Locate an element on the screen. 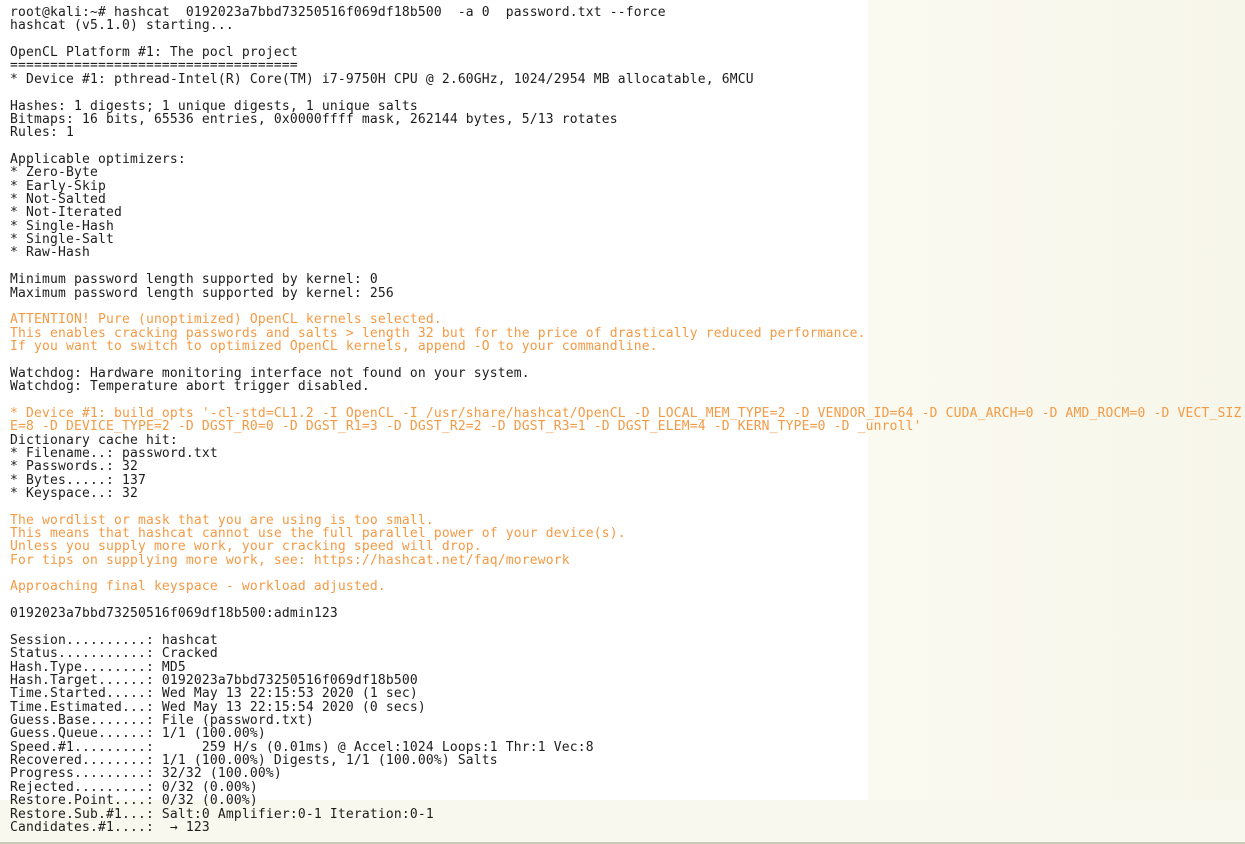 The image size is (1245, 844). terminal-line: * Filename..: password.txt is located at coordinates (114, 453).